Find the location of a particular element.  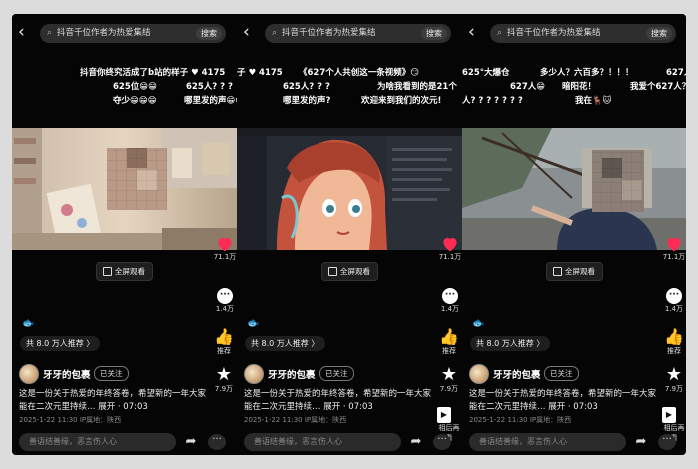

danmu-text: 多少人？六百多？！！！ is located at coordinates (587, 73).